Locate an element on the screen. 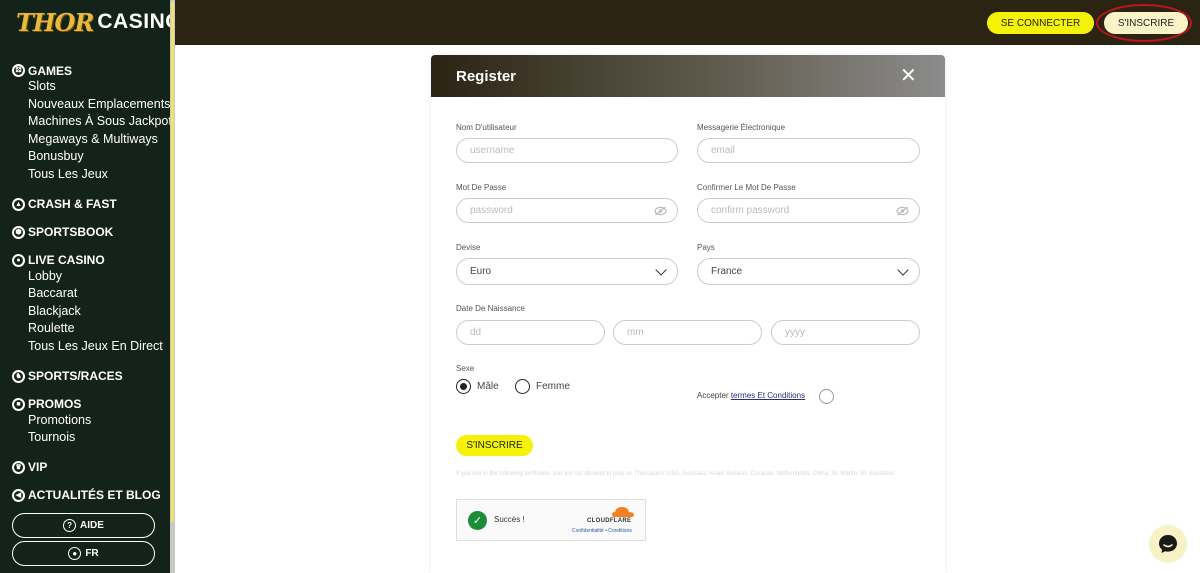 Image resolution: width=1200 pixels, height=573 pixels. sidebar-section-7: ◀ ACTUALITÉS ET BLOG is located at coordinates (85, 495).